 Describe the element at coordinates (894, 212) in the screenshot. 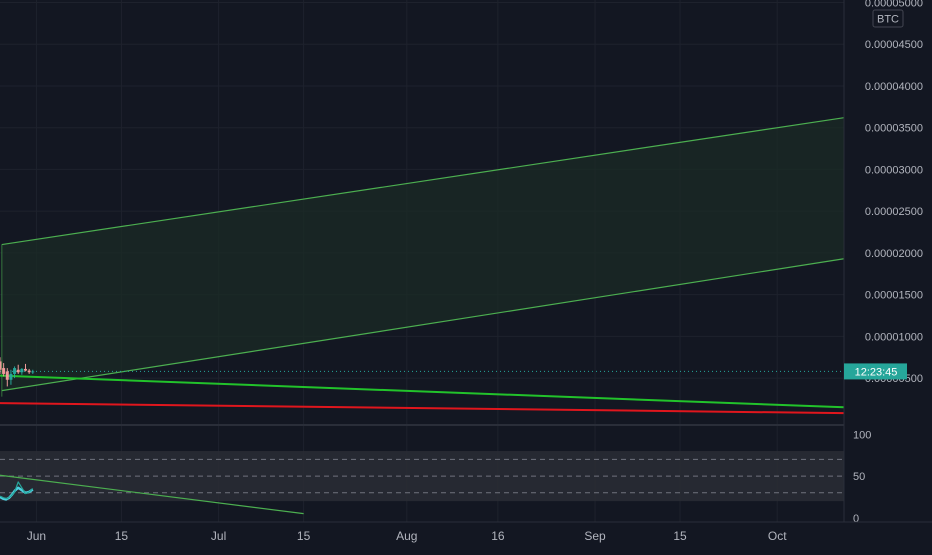

I see `price-tick-label: 0.00002500` at that location.